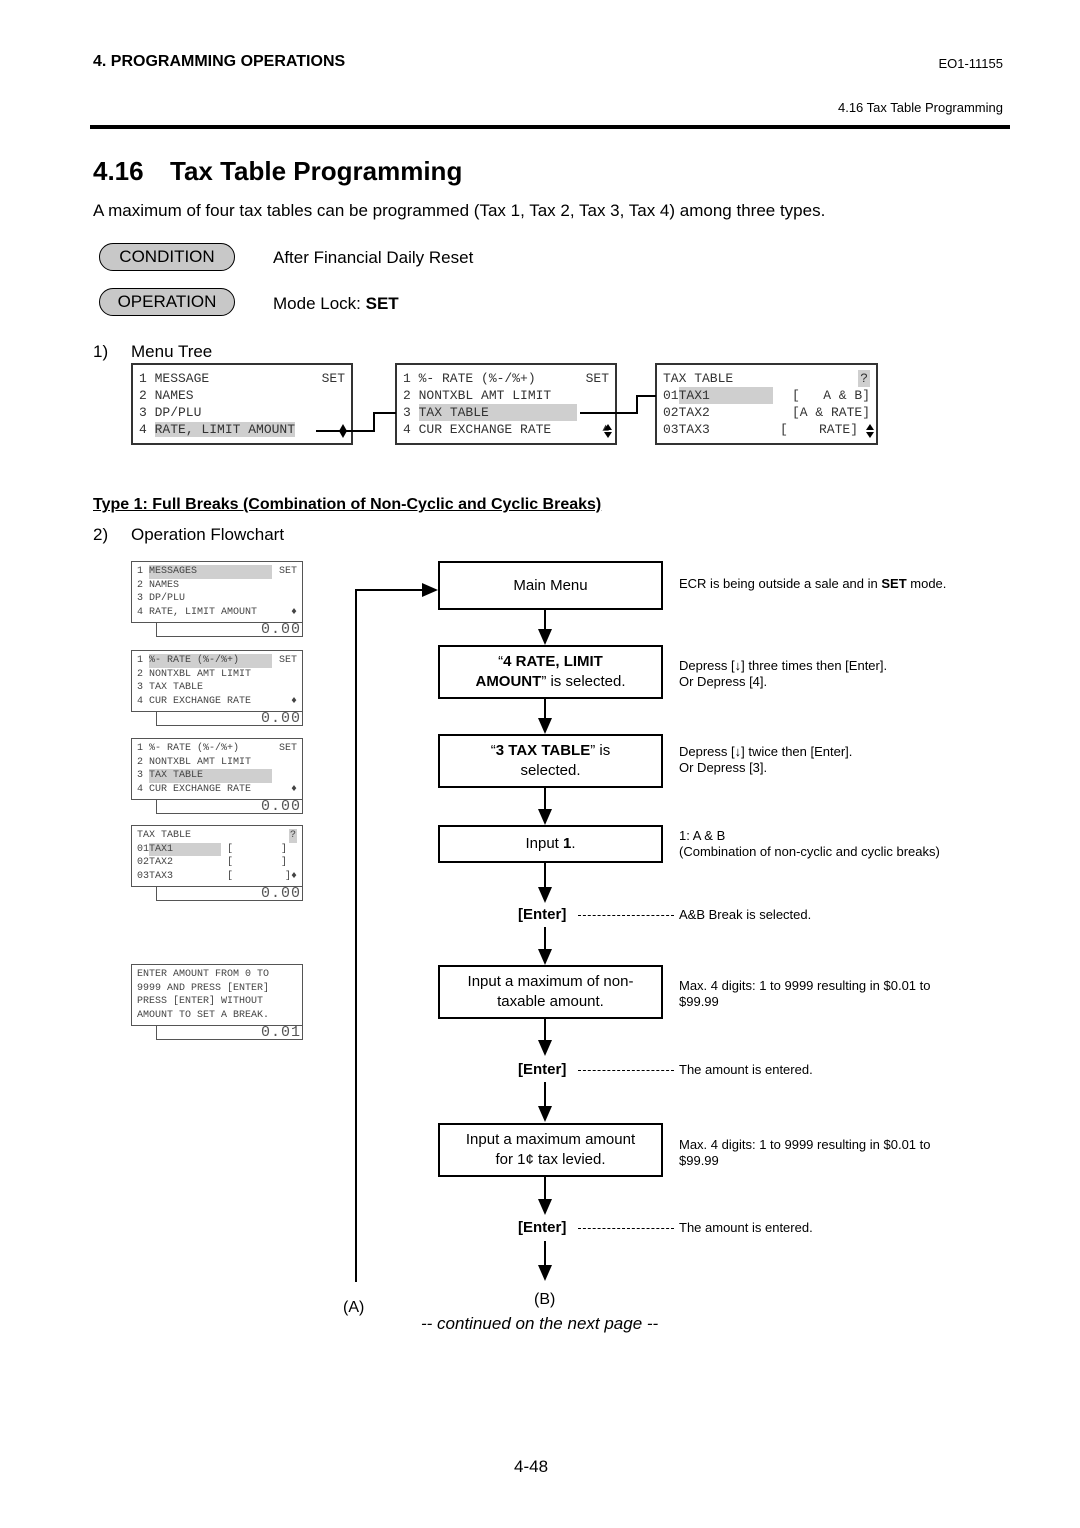  Describe the element at coordinates (540, 1323) in the screenshot. I see `continued-note: -- continued on the next page --` at that location.